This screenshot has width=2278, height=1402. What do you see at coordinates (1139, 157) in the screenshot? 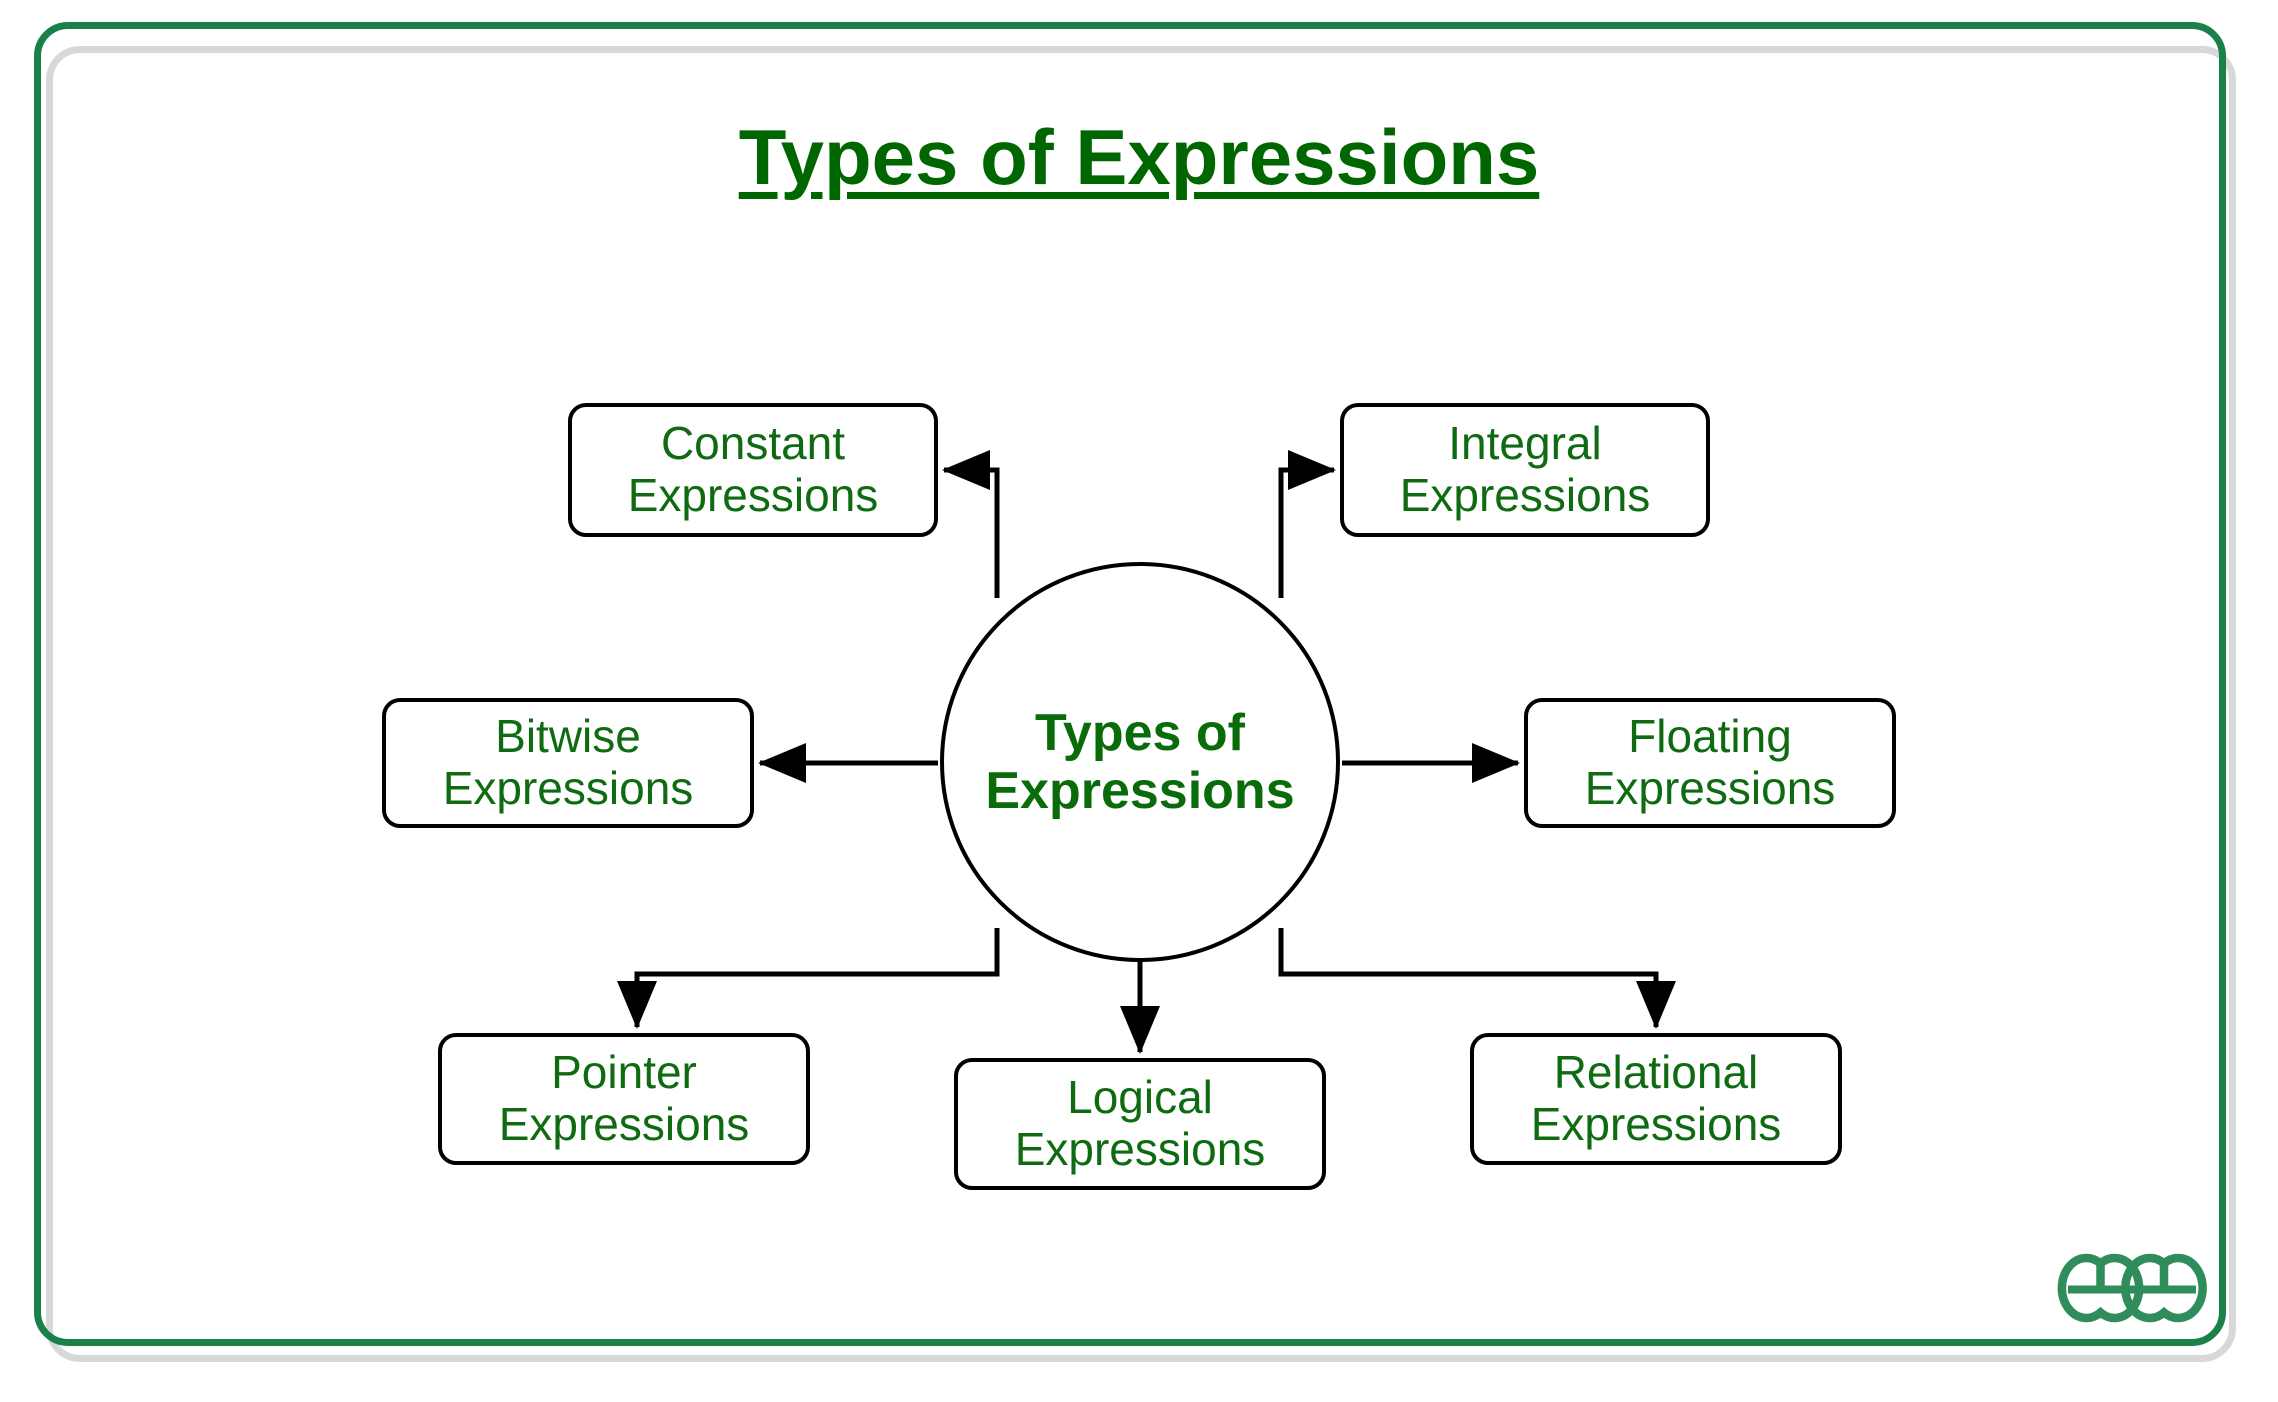
I see `page-title: Types of Expressions` at bounding box center [1139, 157].